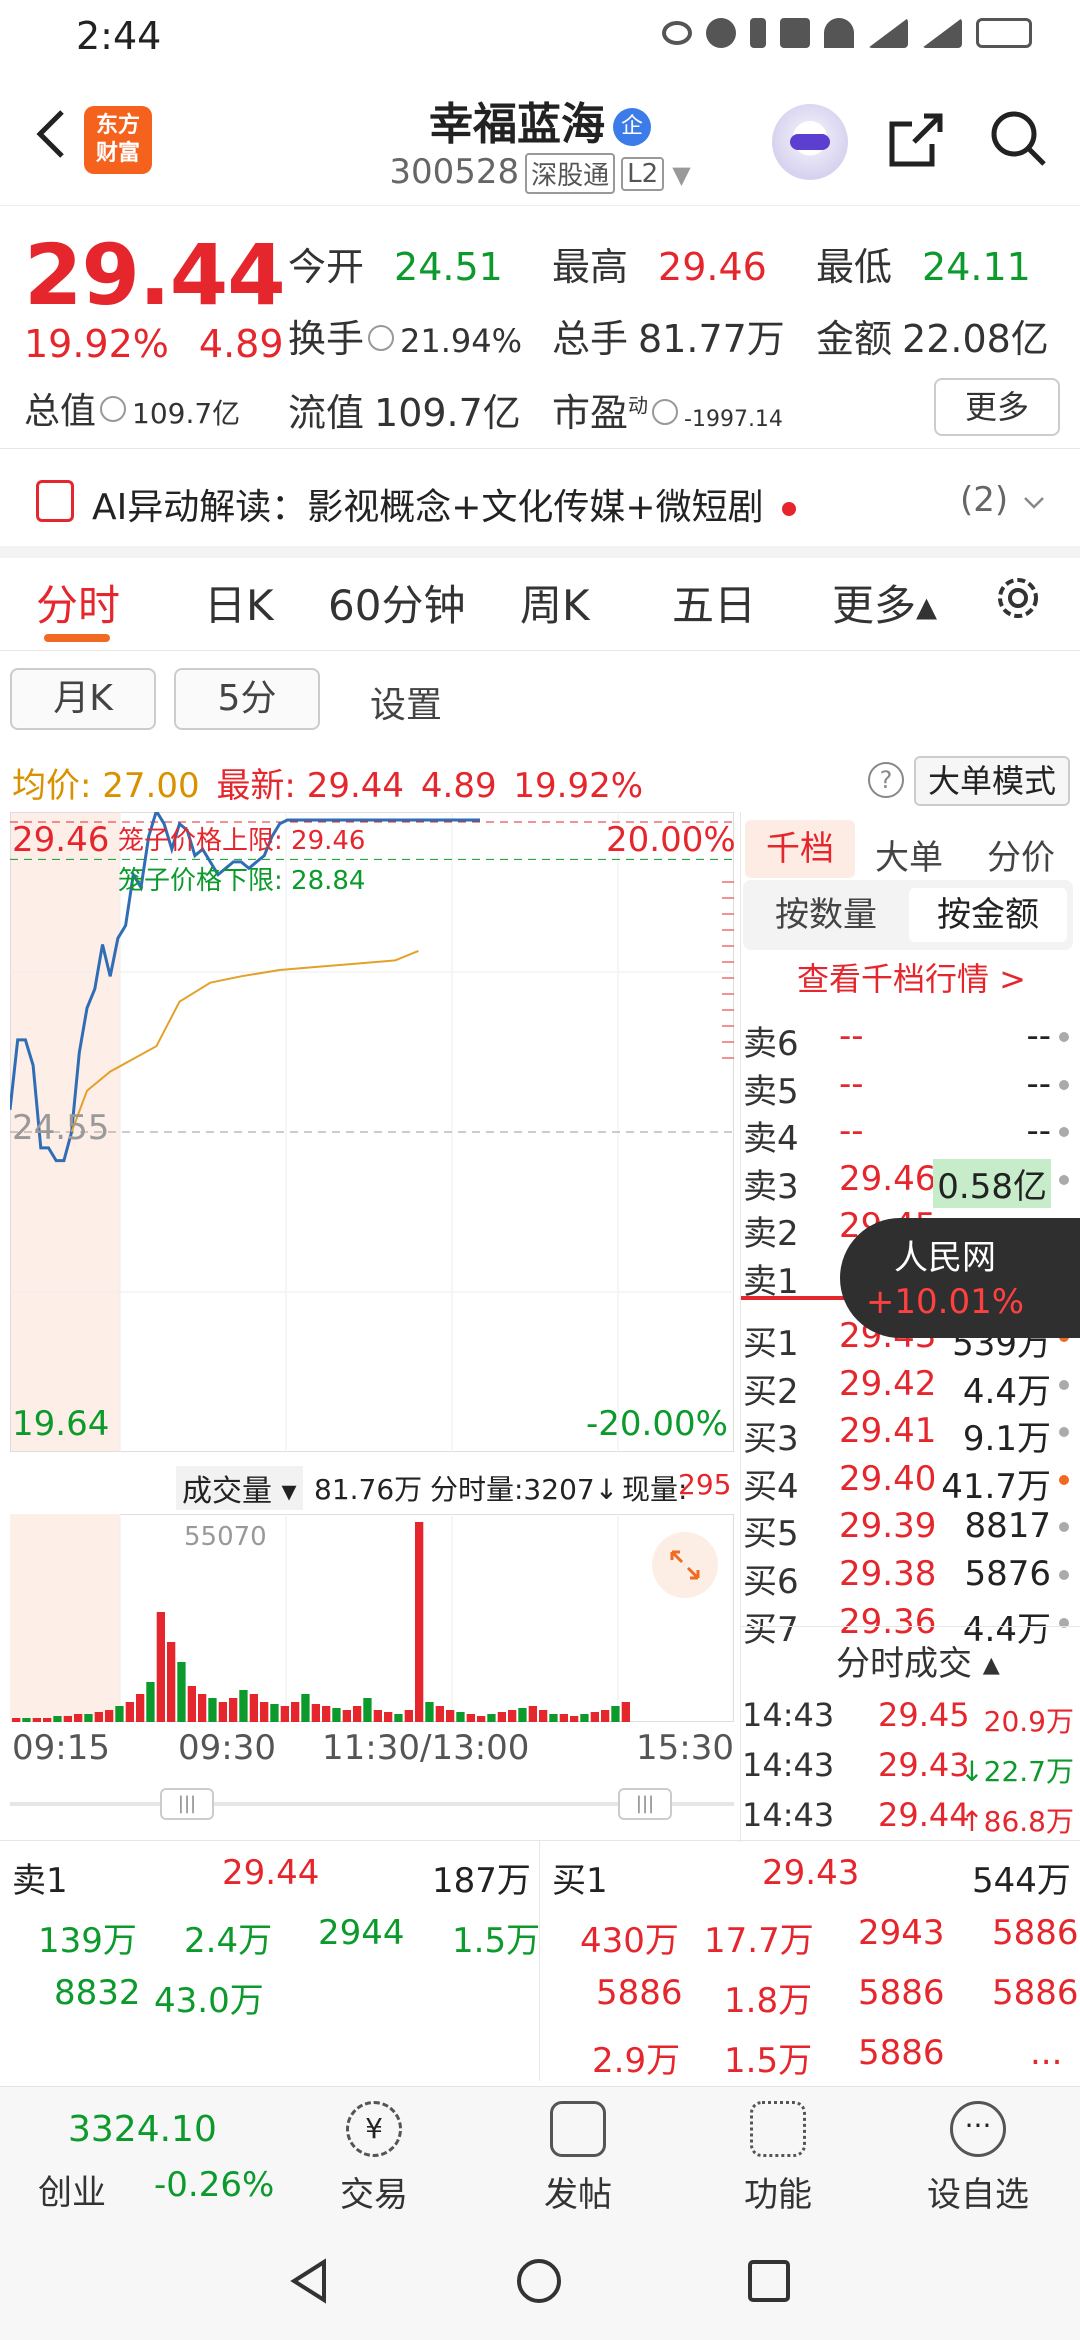  What do you see at coordinates (458, 786) in the screenshot?
I see `latest-chg: 4.89` at bounding box center [458, 786].